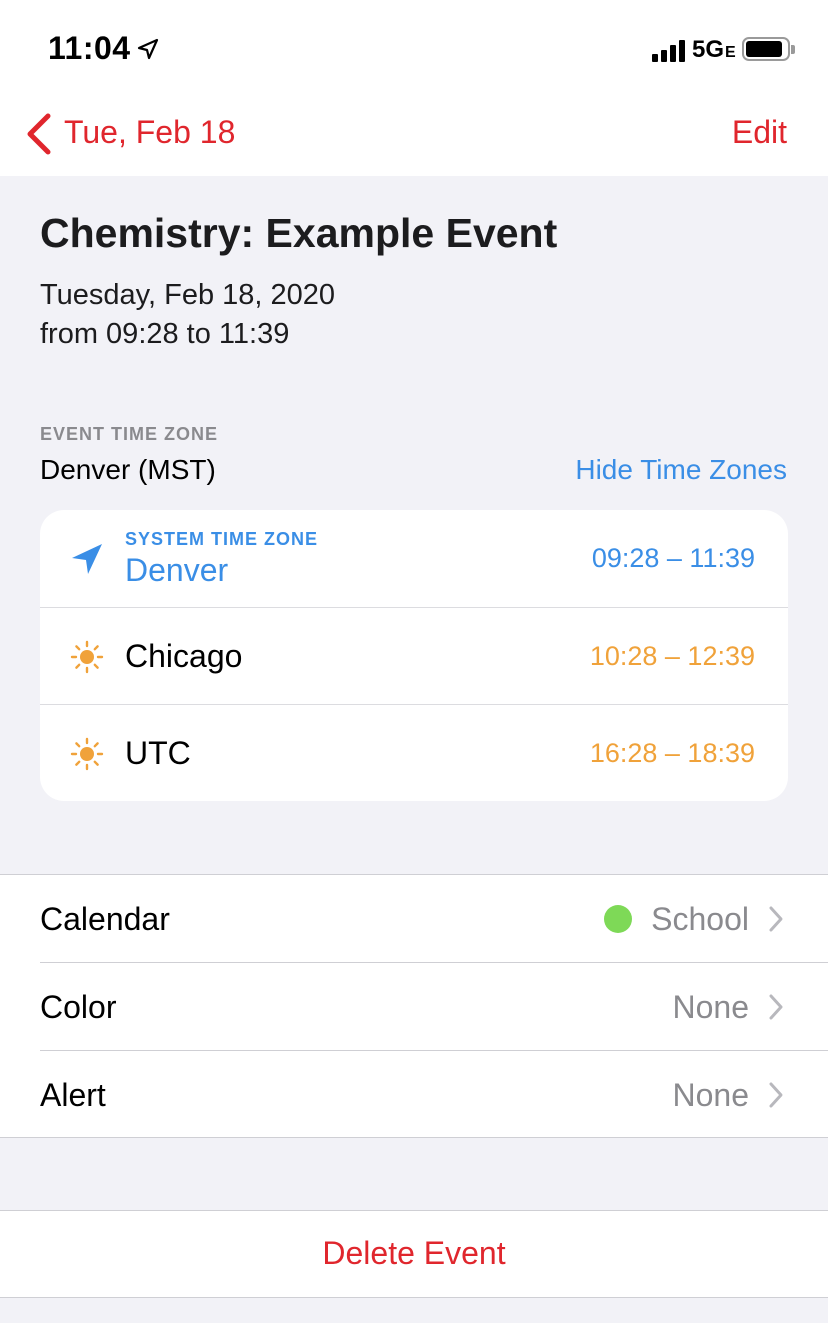 The image size is (828, 1323). Describe the element at coordinates (711, 1095) in the screenshot. I see `alert-value: None` at that location.